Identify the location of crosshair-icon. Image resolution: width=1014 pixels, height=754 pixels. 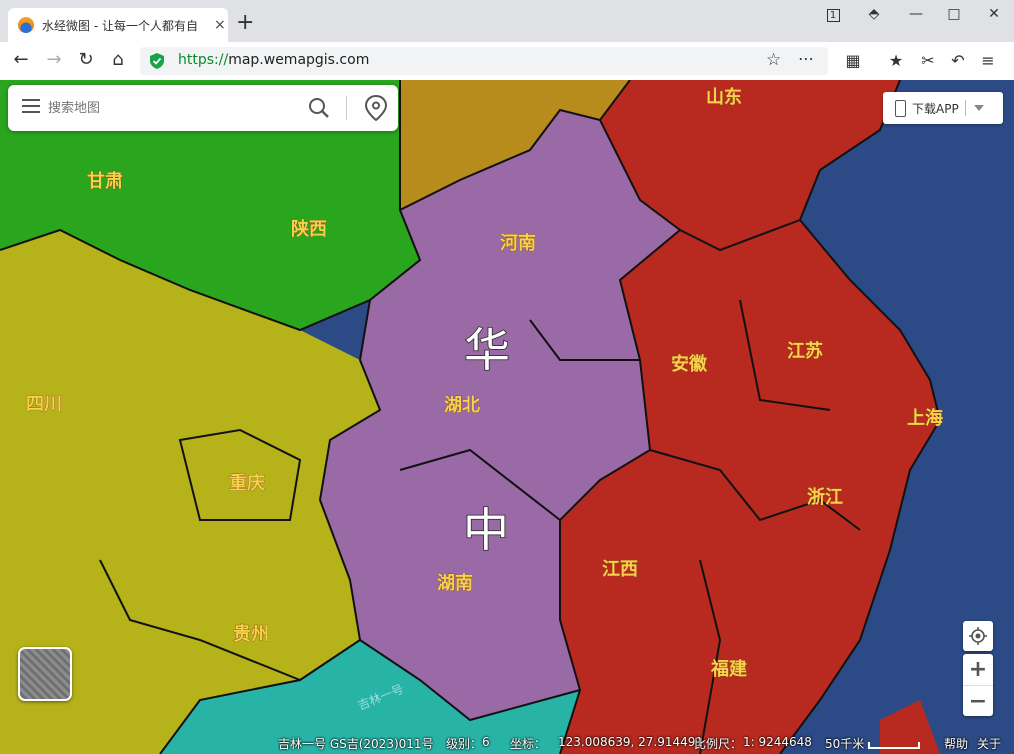
(978, 636).